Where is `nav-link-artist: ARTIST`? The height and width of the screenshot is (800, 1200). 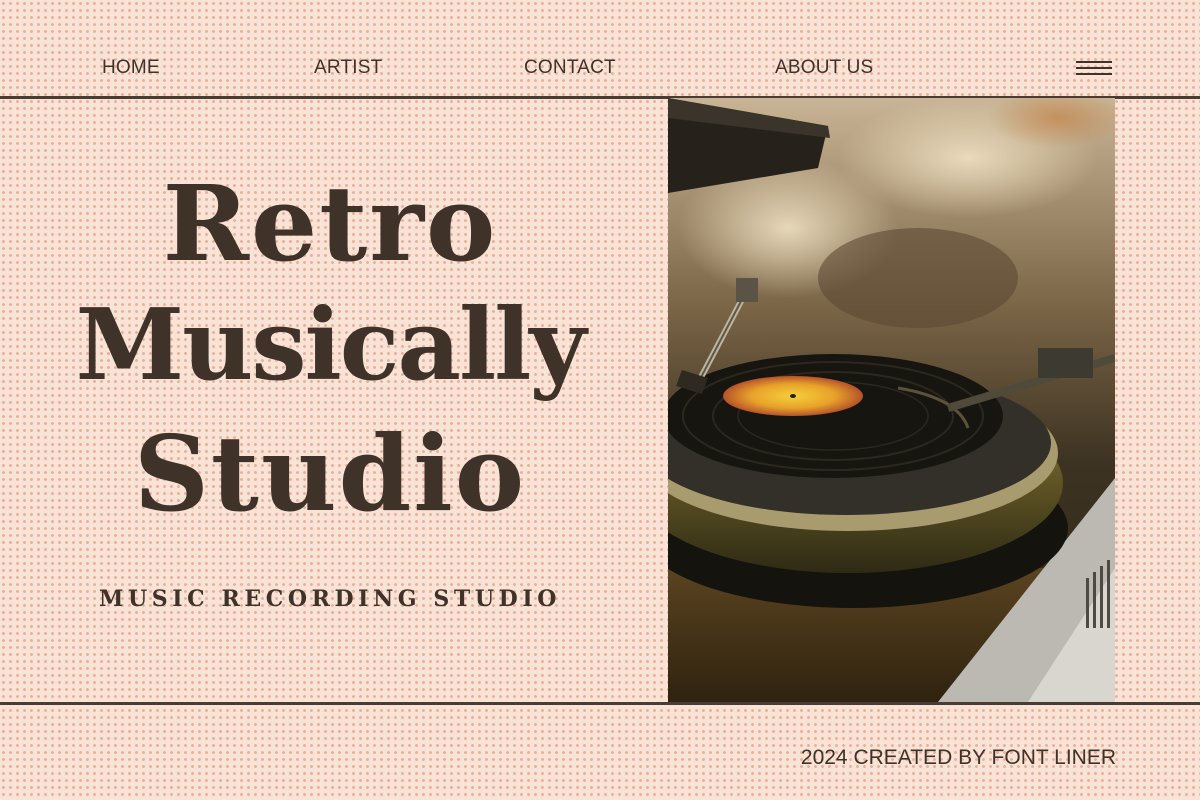
nav-link-artist: ARTIST is located at coordinates (348, 68).